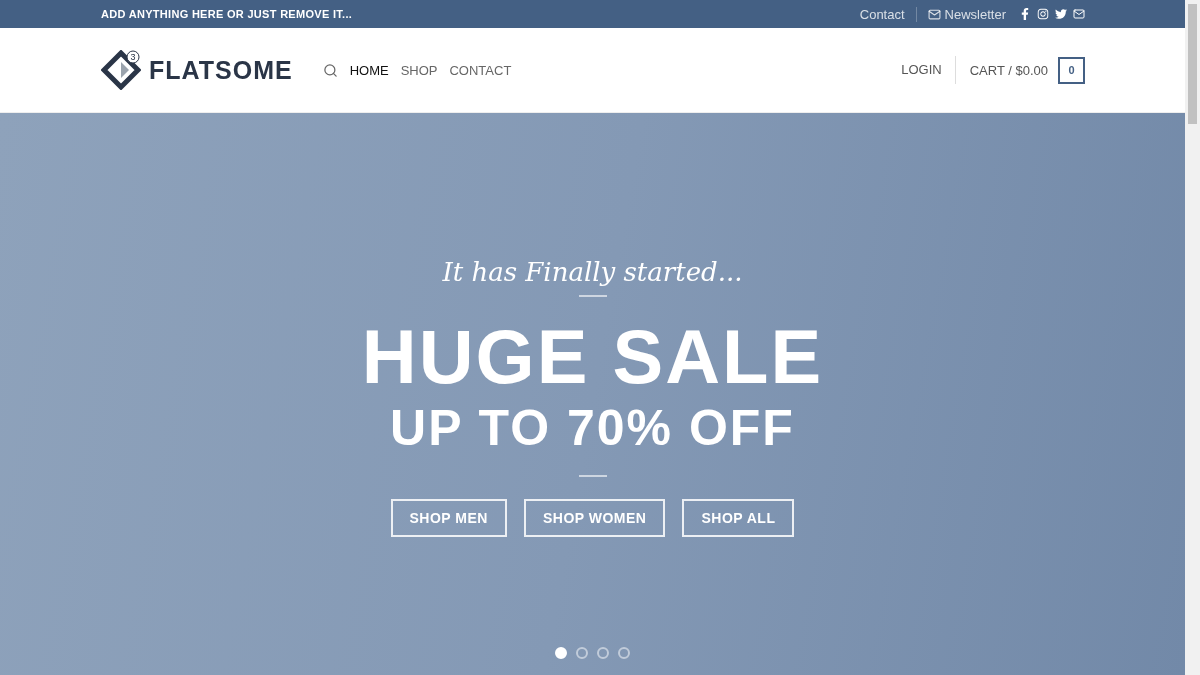 This screenshot has height=675, width=1200. I want to click on search-icon, so click(330, 70).